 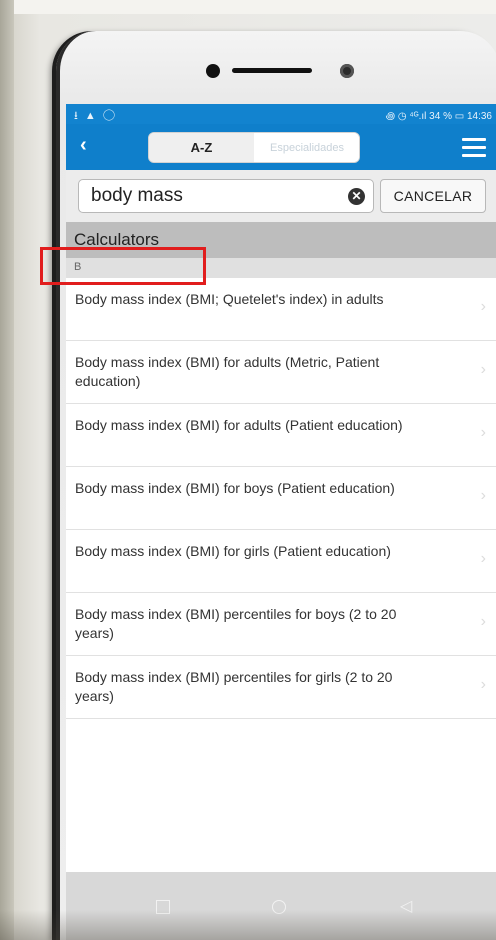 What do you see at coordinates (281, 114) in the screenshot?
I see `status-bar: ⭳ ▲ ◯ ꩜ ◷ ⁴ᴳ.ıl 34 % ▭ 14:36` at bounding box center [281, 114].